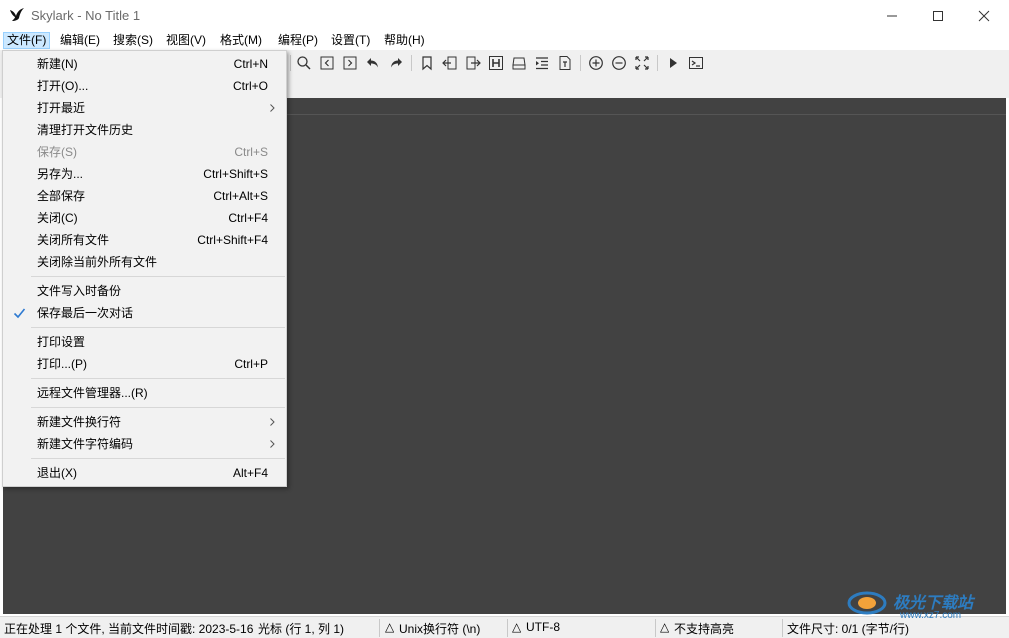  I want to click on menu-item-label: 新建文件字符编码, so click(85, 444).